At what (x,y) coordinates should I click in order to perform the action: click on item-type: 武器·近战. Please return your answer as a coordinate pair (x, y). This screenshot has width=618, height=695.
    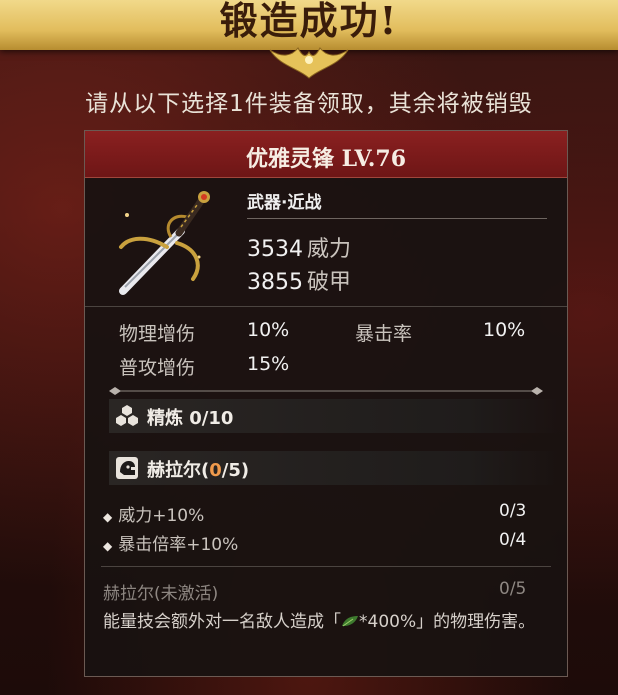
    Looking at the image, I should click on (284, 203).